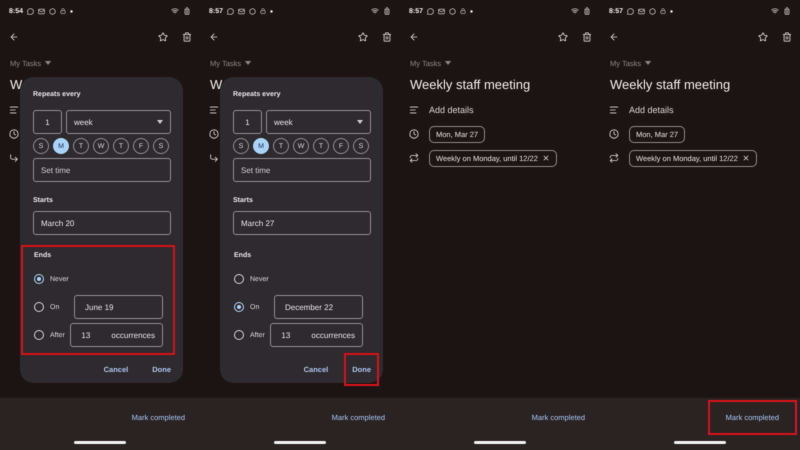 This screenshot has height=450, width=800. Describe the element at coordinates (102, 223) in the screenshot. I see `start-date-field: March 20` at that location.